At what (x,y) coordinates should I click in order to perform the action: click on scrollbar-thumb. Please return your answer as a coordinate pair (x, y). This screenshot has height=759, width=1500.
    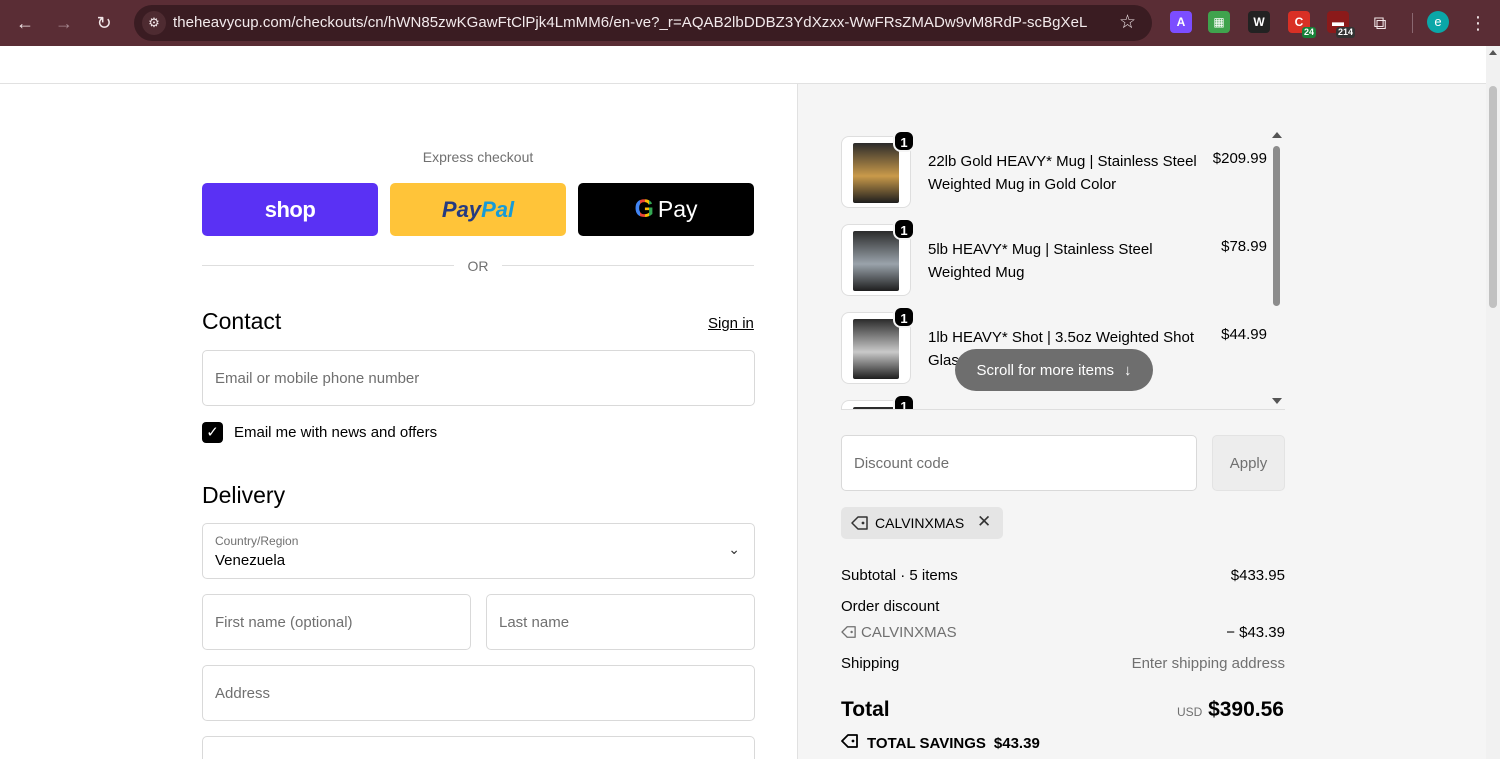
    Looking at the image, I should click on (1493, 197).